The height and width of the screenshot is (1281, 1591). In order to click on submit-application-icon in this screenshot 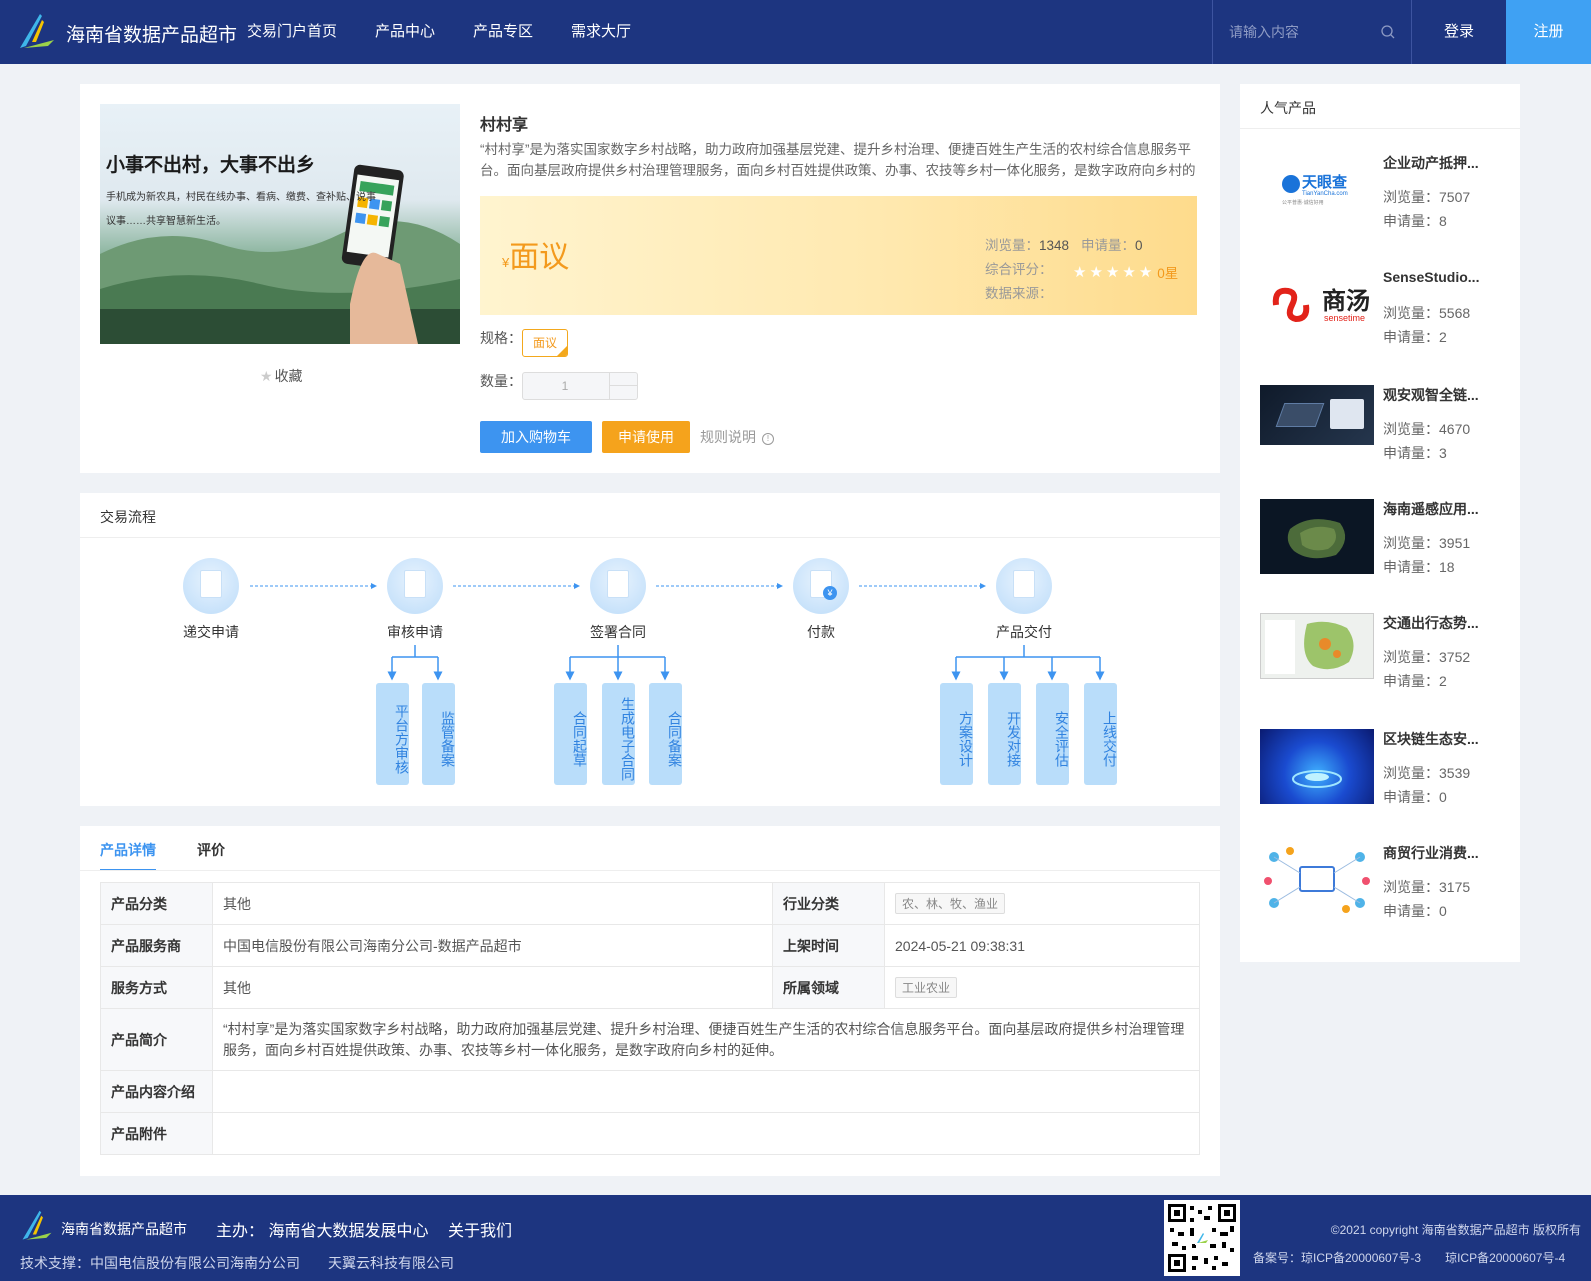, I will do `click(211, 586)`.